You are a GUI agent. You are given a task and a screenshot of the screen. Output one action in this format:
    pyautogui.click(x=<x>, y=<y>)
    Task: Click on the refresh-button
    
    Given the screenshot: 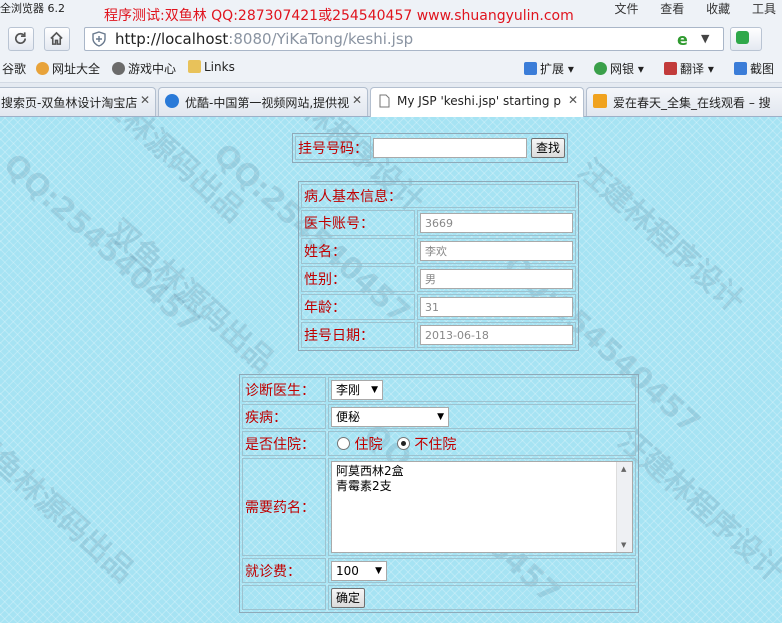 What is the action you would take?
    pyautogui.click(x=21, y=39)
    